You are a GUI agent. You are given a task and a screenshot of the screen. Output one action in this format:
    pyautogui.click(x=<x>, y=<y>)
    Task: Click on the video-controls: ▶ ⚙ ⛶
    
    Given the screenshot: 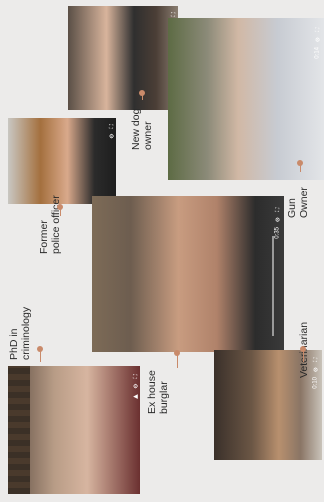 What is the action you would take?
    pyautogui.click(x=135, y=386)
    